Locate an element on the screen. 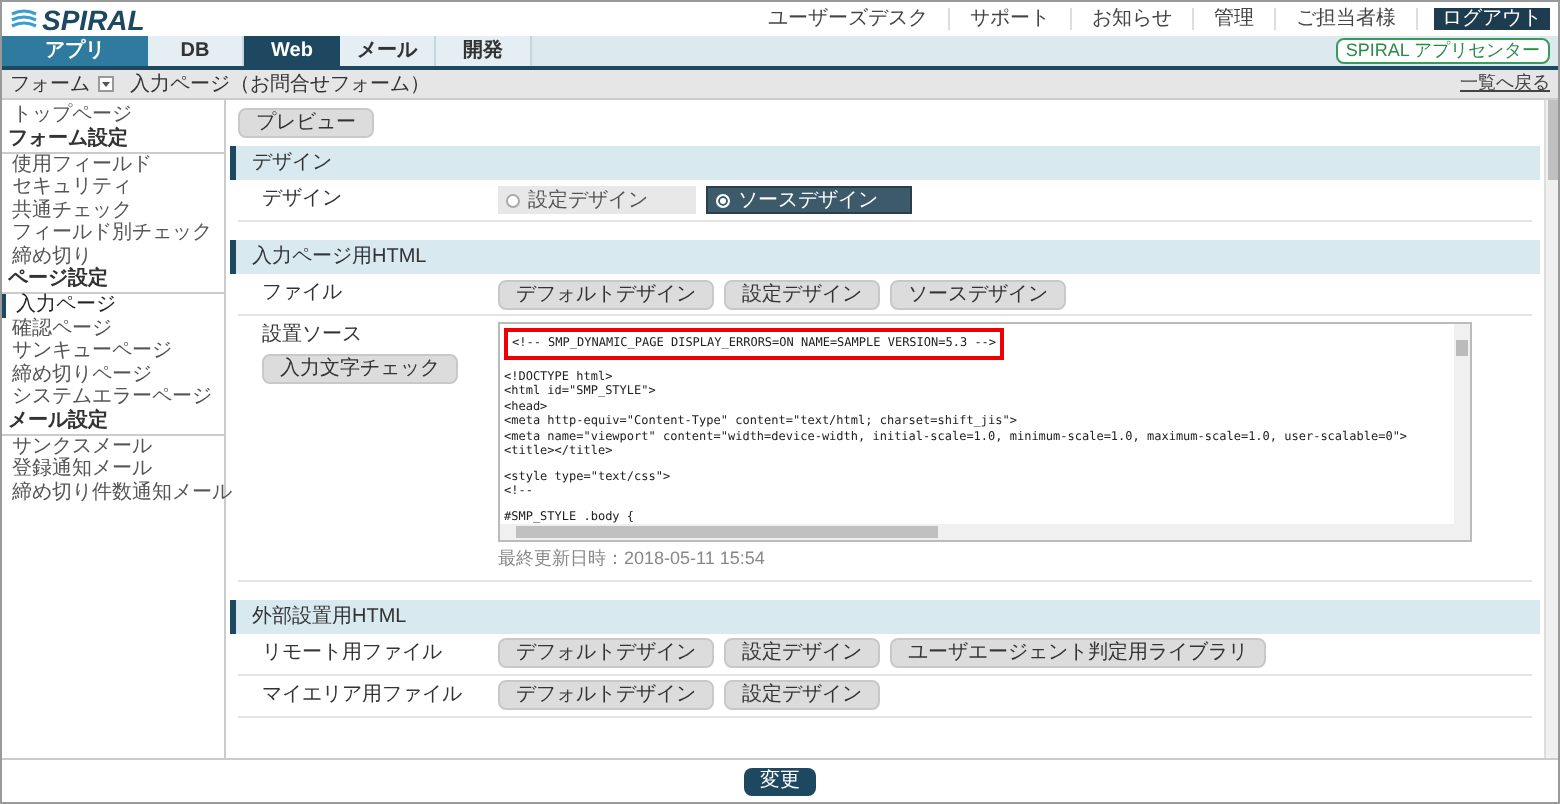 The height and width of the screenshot is (804, 1560). action-button: ユーザエージェント判定用ライブラリ is located at coordinates (1078, 653).